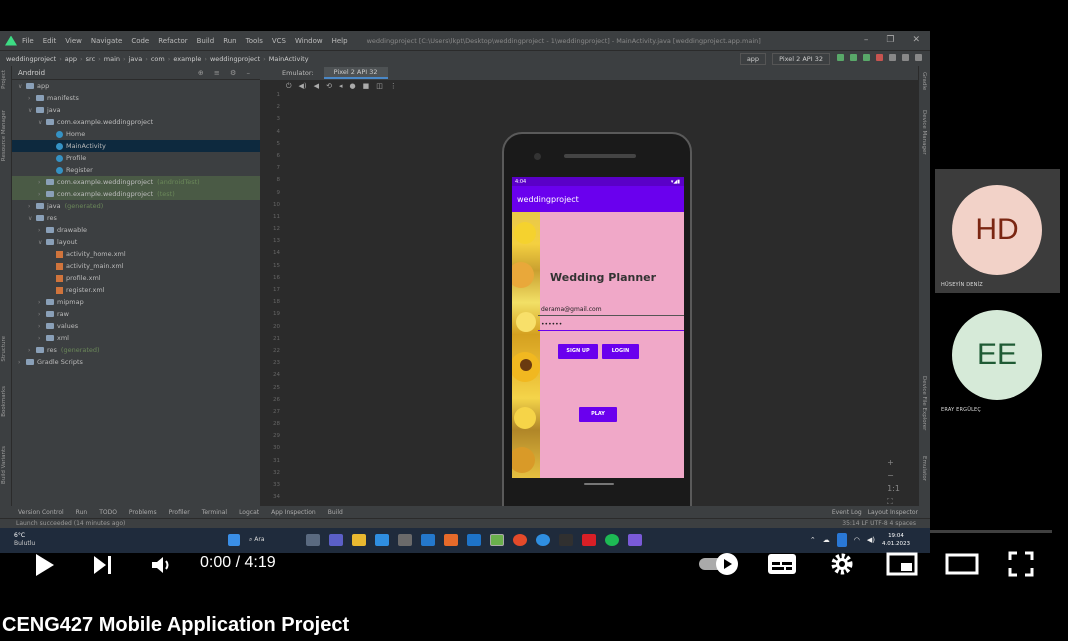 This screenshot has height=641, width=1068. What do you see at coordinates (4, 349) in the screenshot?
I see `structure-tab: Structure` at bounding box center [4, 349].